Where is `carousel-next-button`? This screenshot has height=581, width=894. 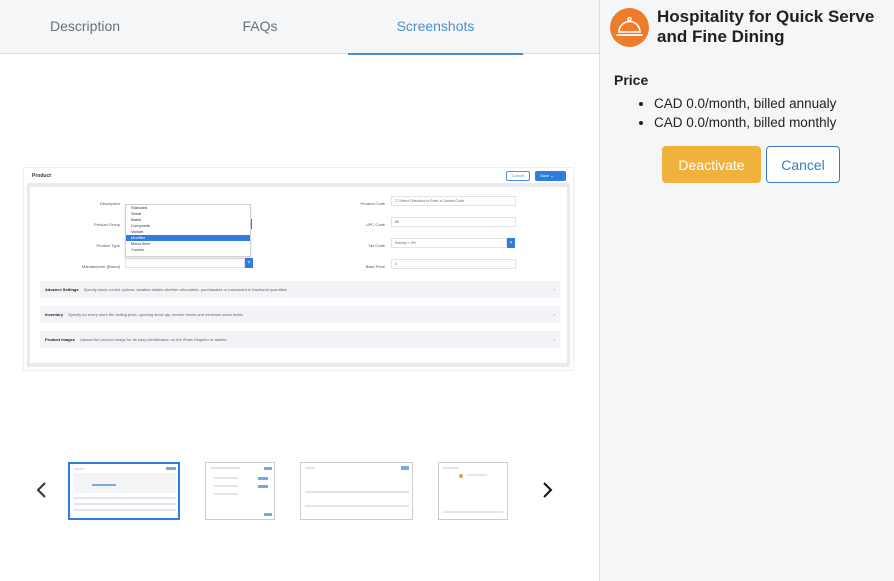
carousel-next-button is located at coordinates (547, 490).